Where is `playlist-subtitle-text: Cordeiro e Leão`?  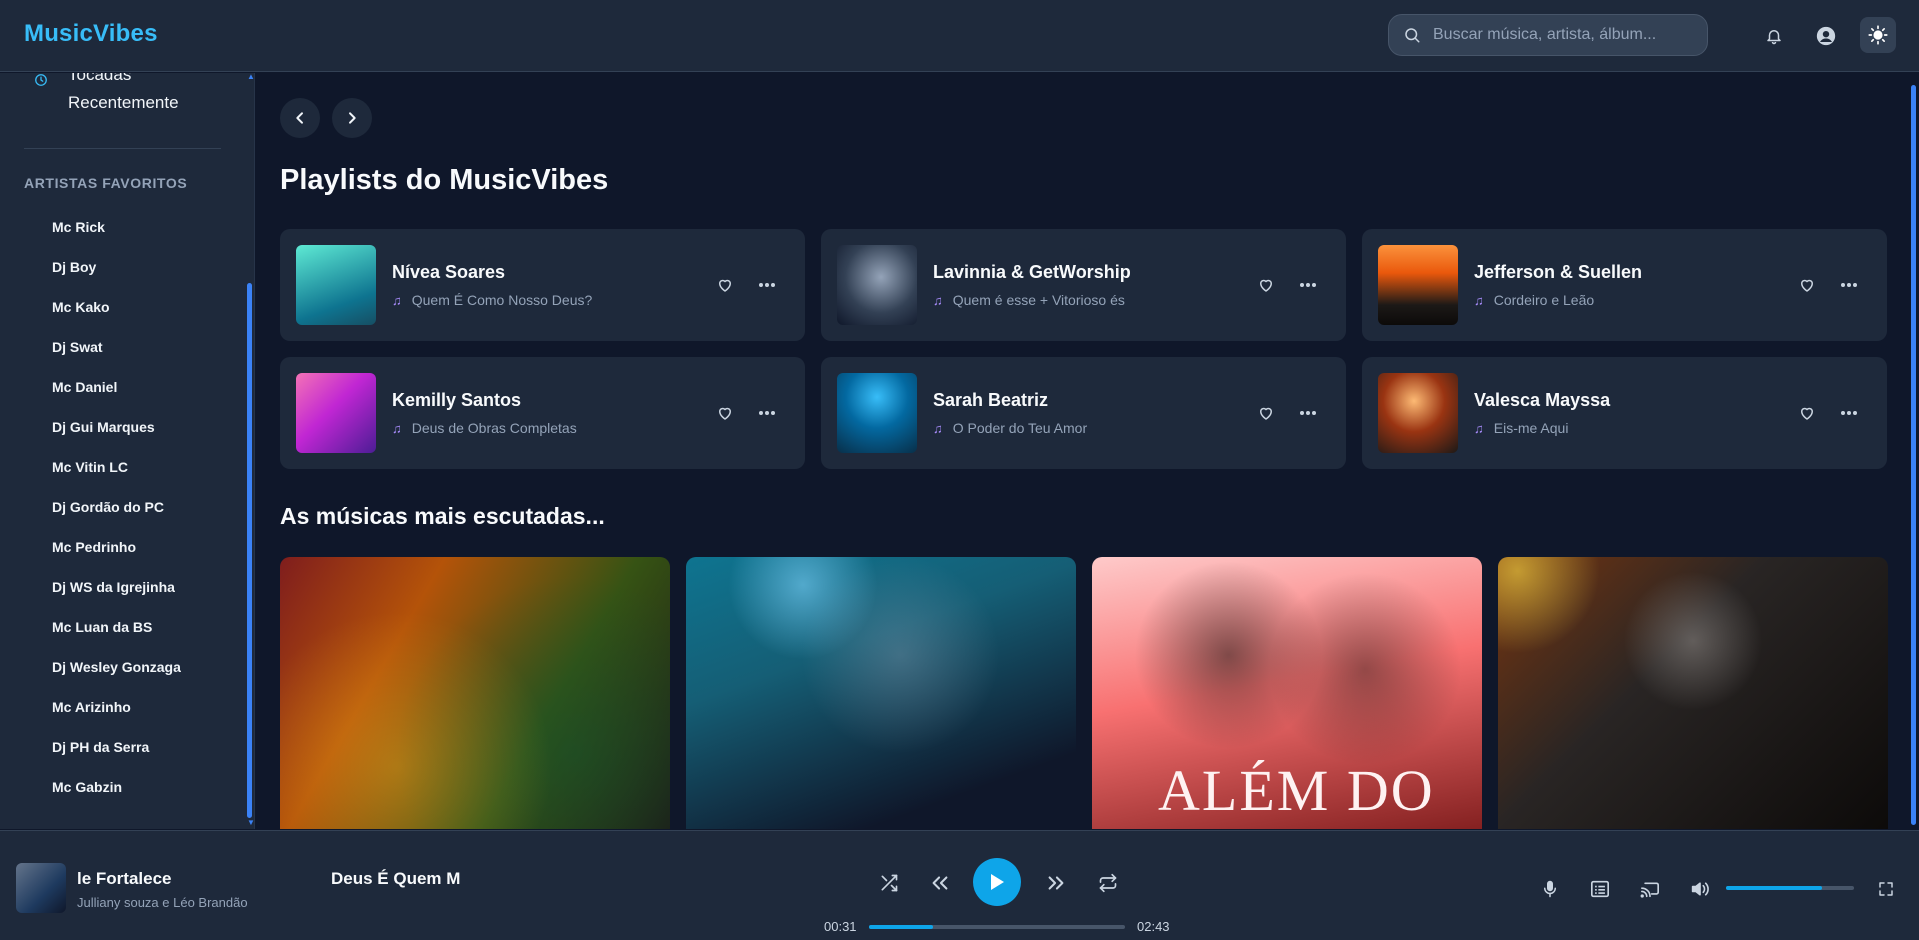
playlist-subtitle-text: Cordeiro e Leão is located at coordinates (1544, 300).